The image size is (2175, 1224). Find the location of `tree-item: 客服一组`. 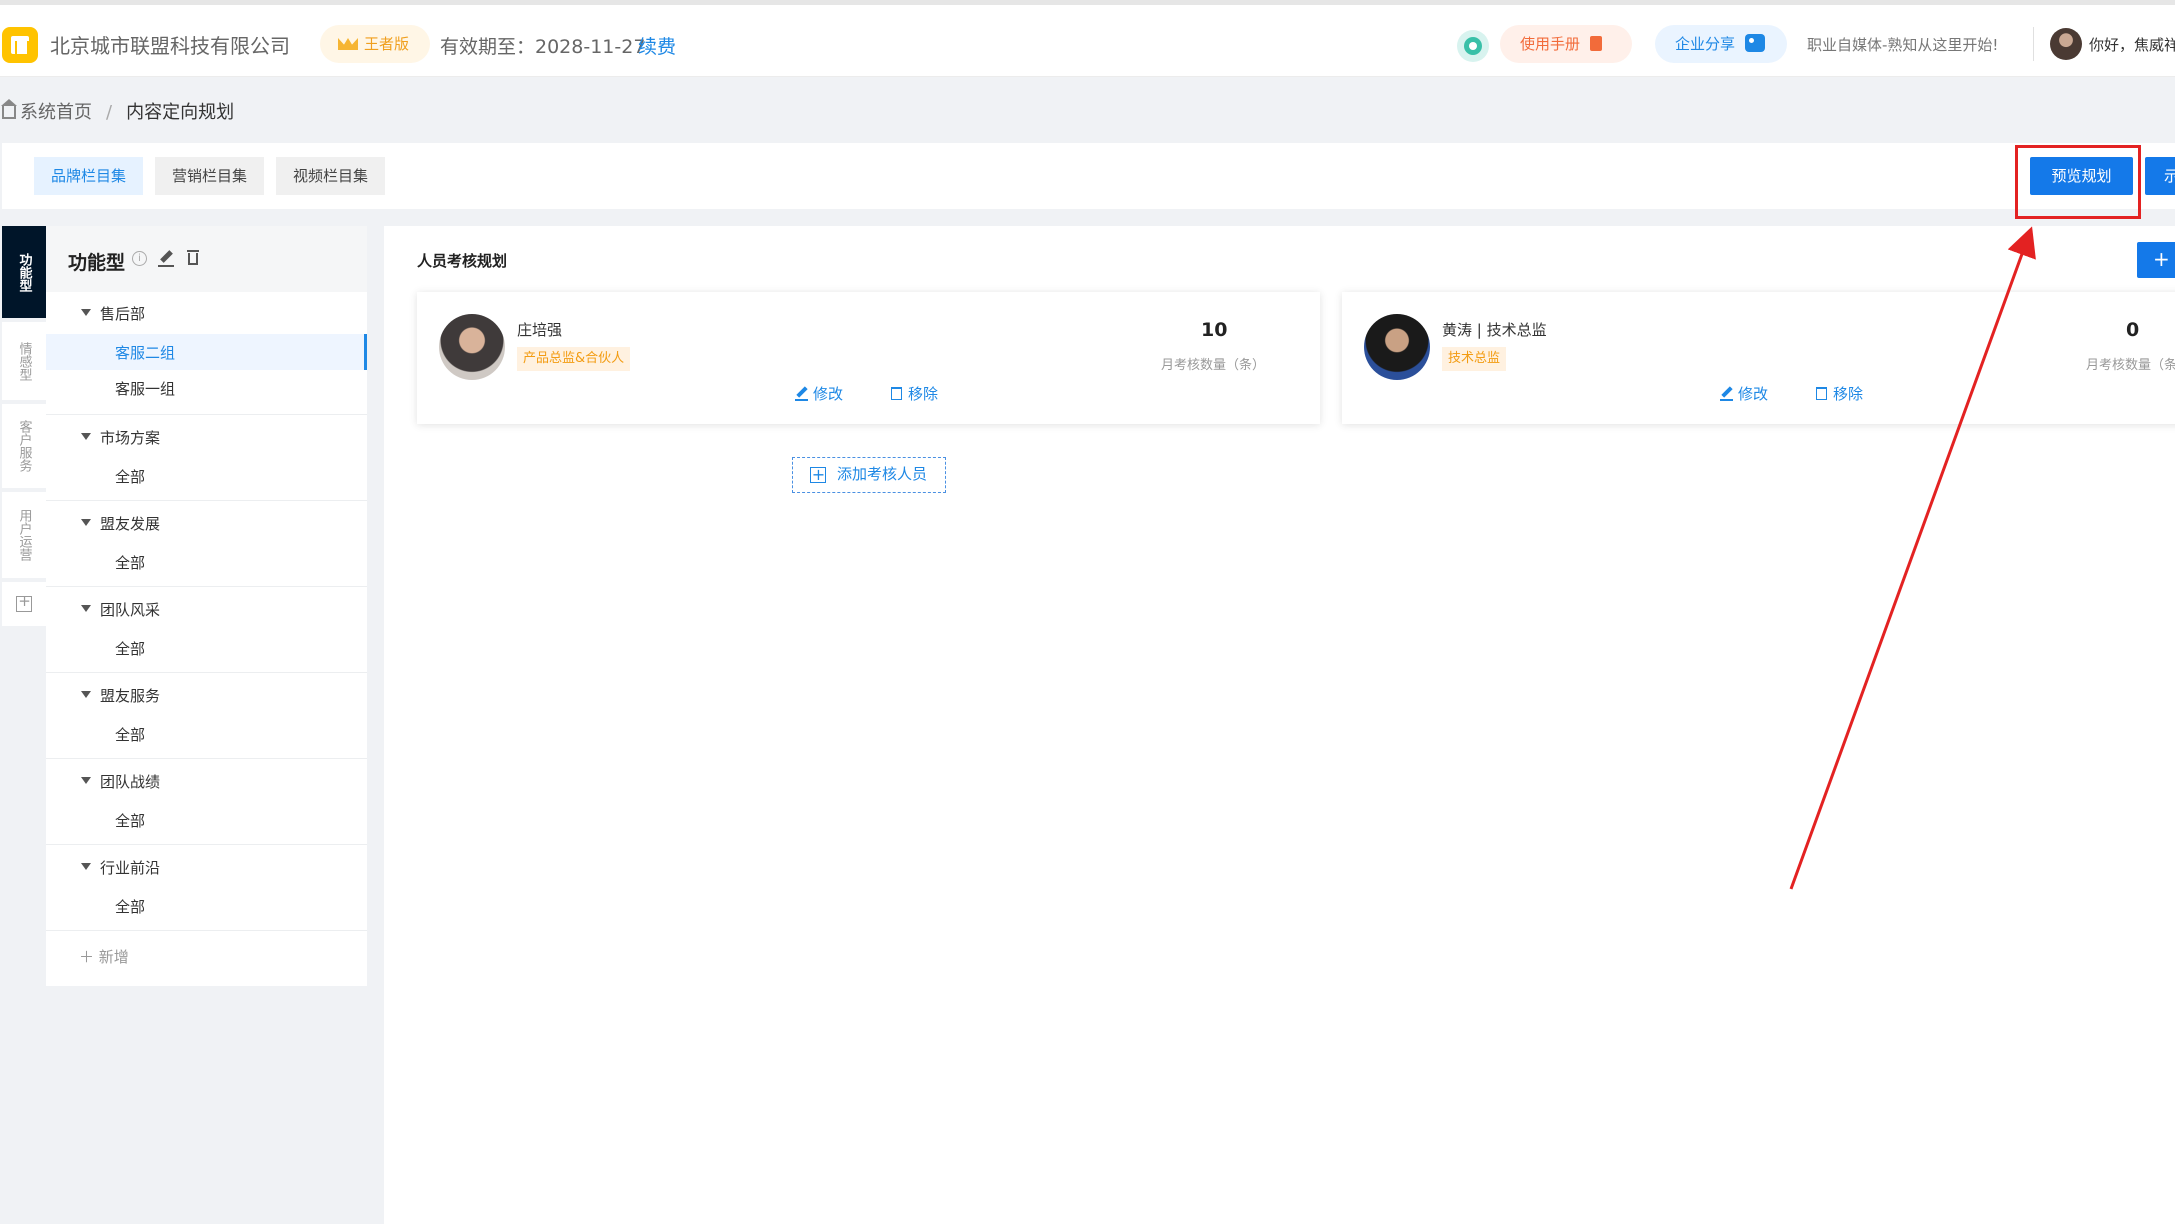

tree-item: 客服一组 is located at coordinates (206, 388).